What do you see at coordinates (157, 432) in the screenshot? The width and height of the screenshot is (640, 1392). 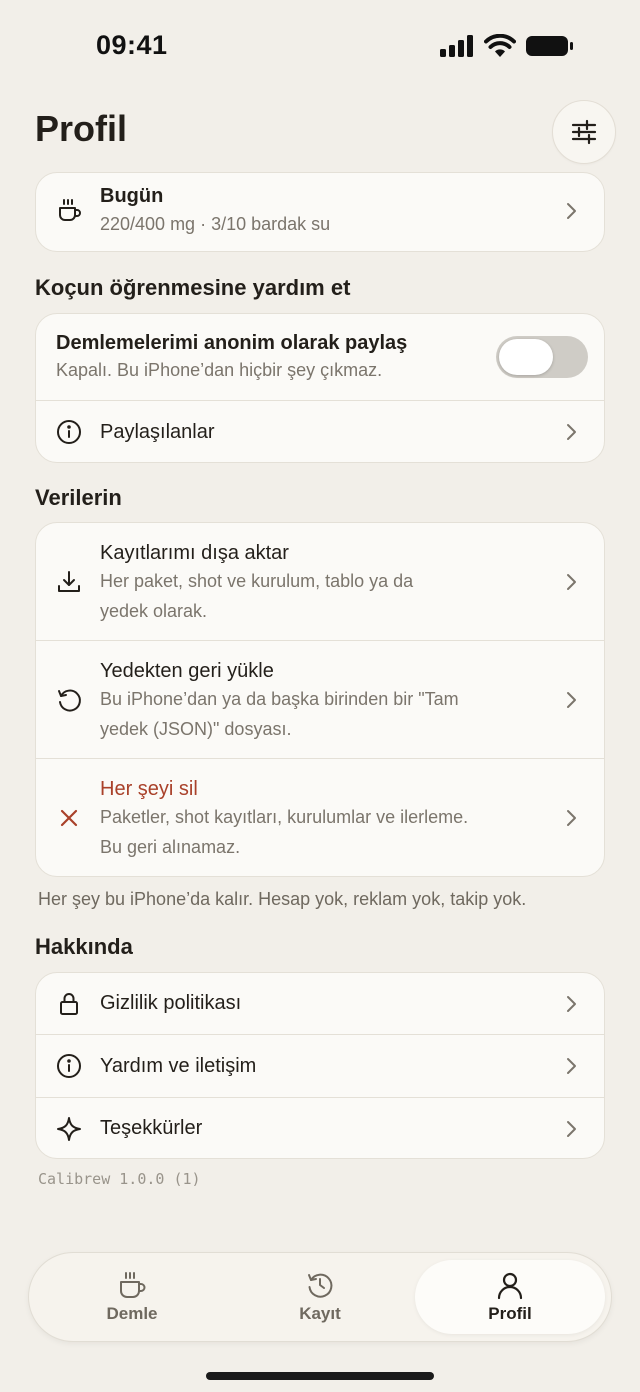 I see `shared-items-label: Paylaşılanlar` at bounding box center [157, 432].